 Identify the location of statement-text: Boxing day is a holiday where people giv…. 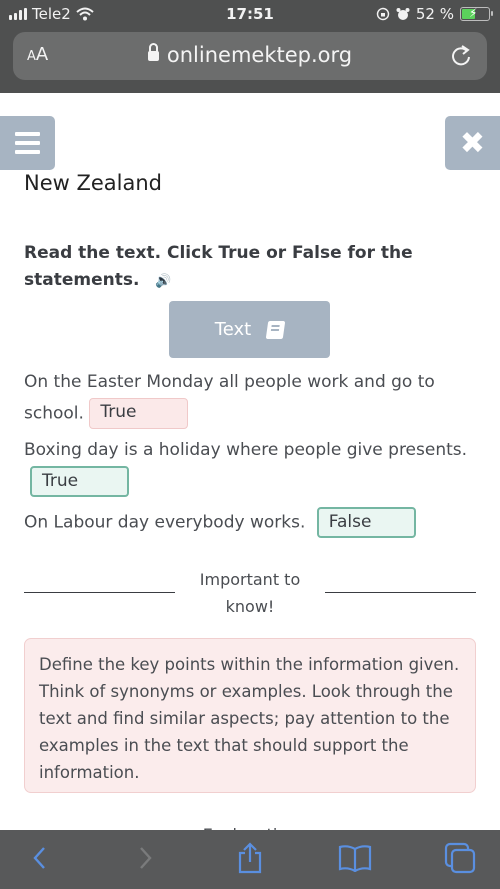
(246, 450).